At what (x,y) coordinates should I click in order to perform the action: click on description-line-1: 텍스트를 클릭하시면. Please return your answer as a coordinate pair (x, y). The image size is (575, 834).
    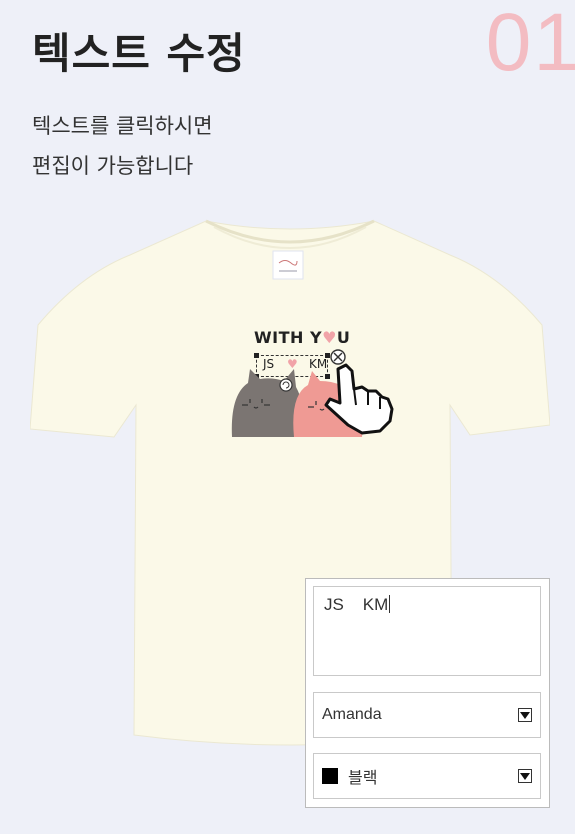
    Looking at the image, I should click on (122, 126).